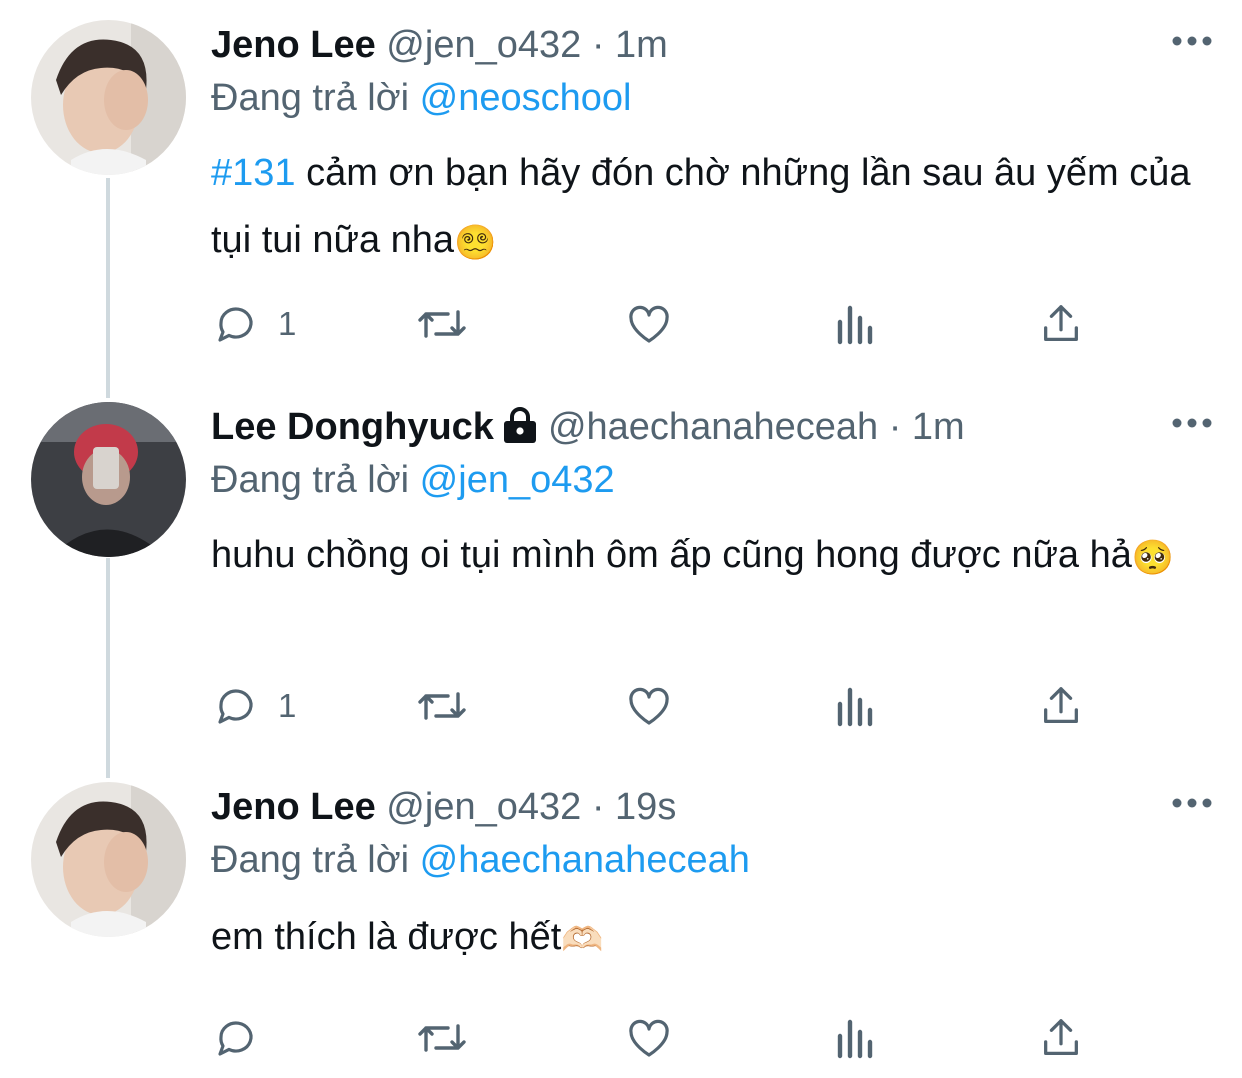 This screenshot has width=1242, height=1078. Describe the element at coordinates (582, 940) in the screenshot. I see `emoji: 🫶🏻` at that location.